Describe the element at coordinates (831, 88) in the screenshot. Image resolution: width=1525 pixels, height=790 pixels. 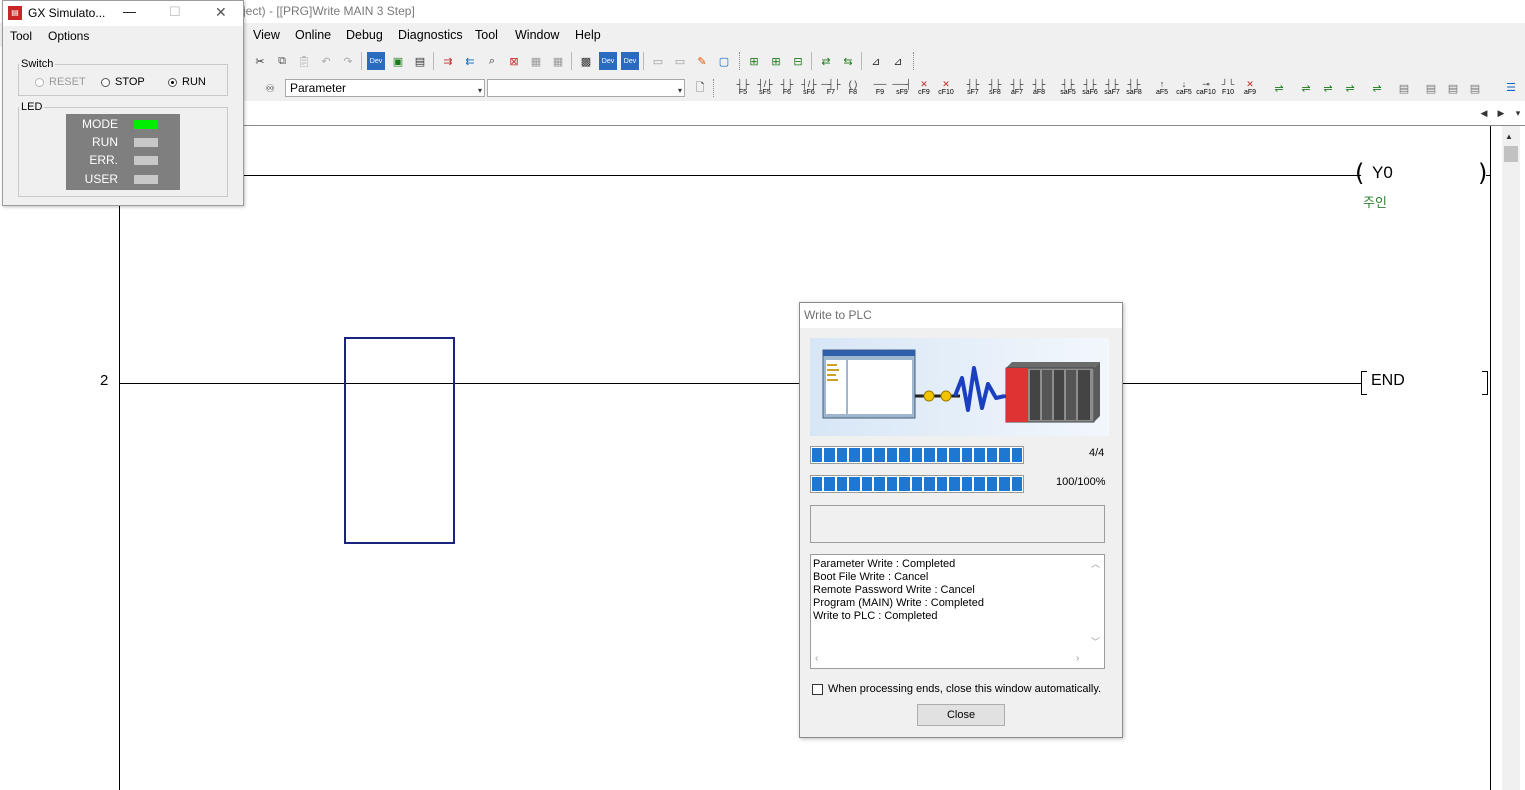
I see `ladder-symbol-f7-button: ─┤├ F7` at that location.